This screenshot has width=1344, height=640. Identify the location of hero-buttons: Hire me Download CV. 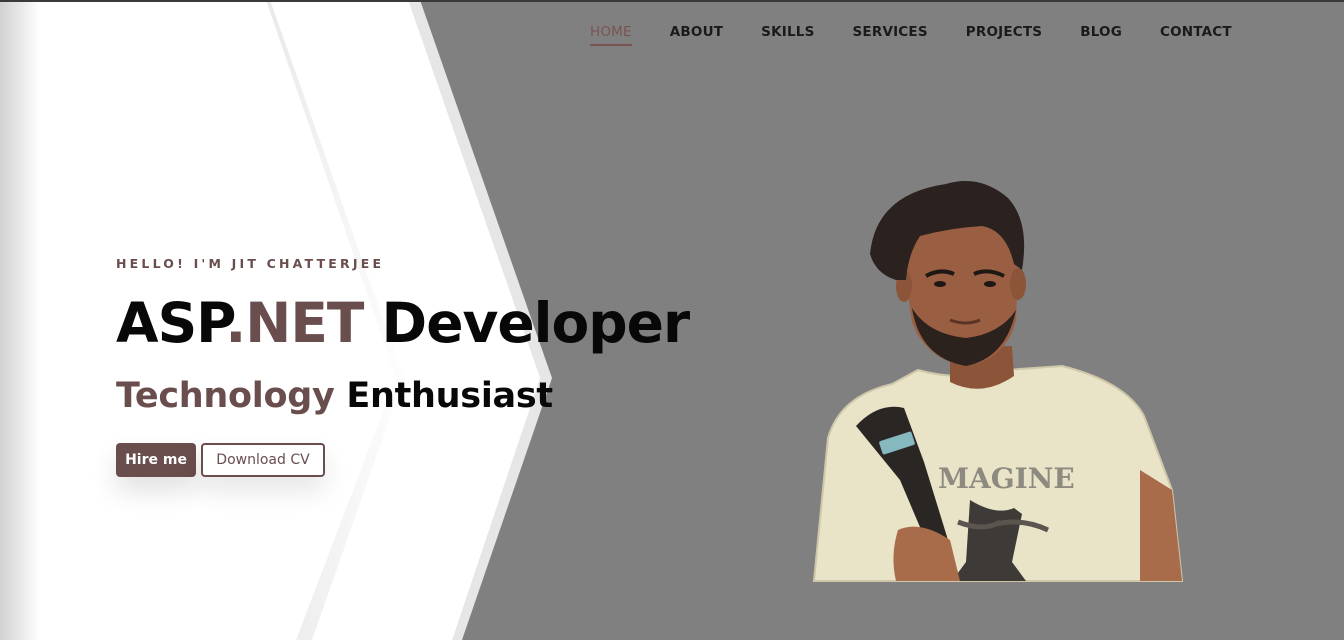
(402, 460).